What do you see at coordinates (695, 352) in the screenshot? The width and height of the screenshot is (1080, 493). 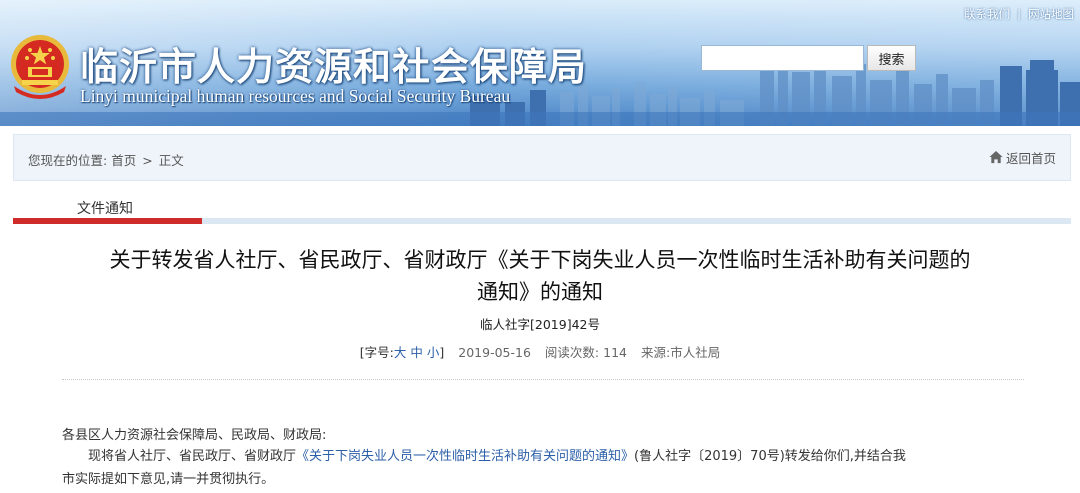 I see `source-value: 市人社局` at bounding box center [695, 352].